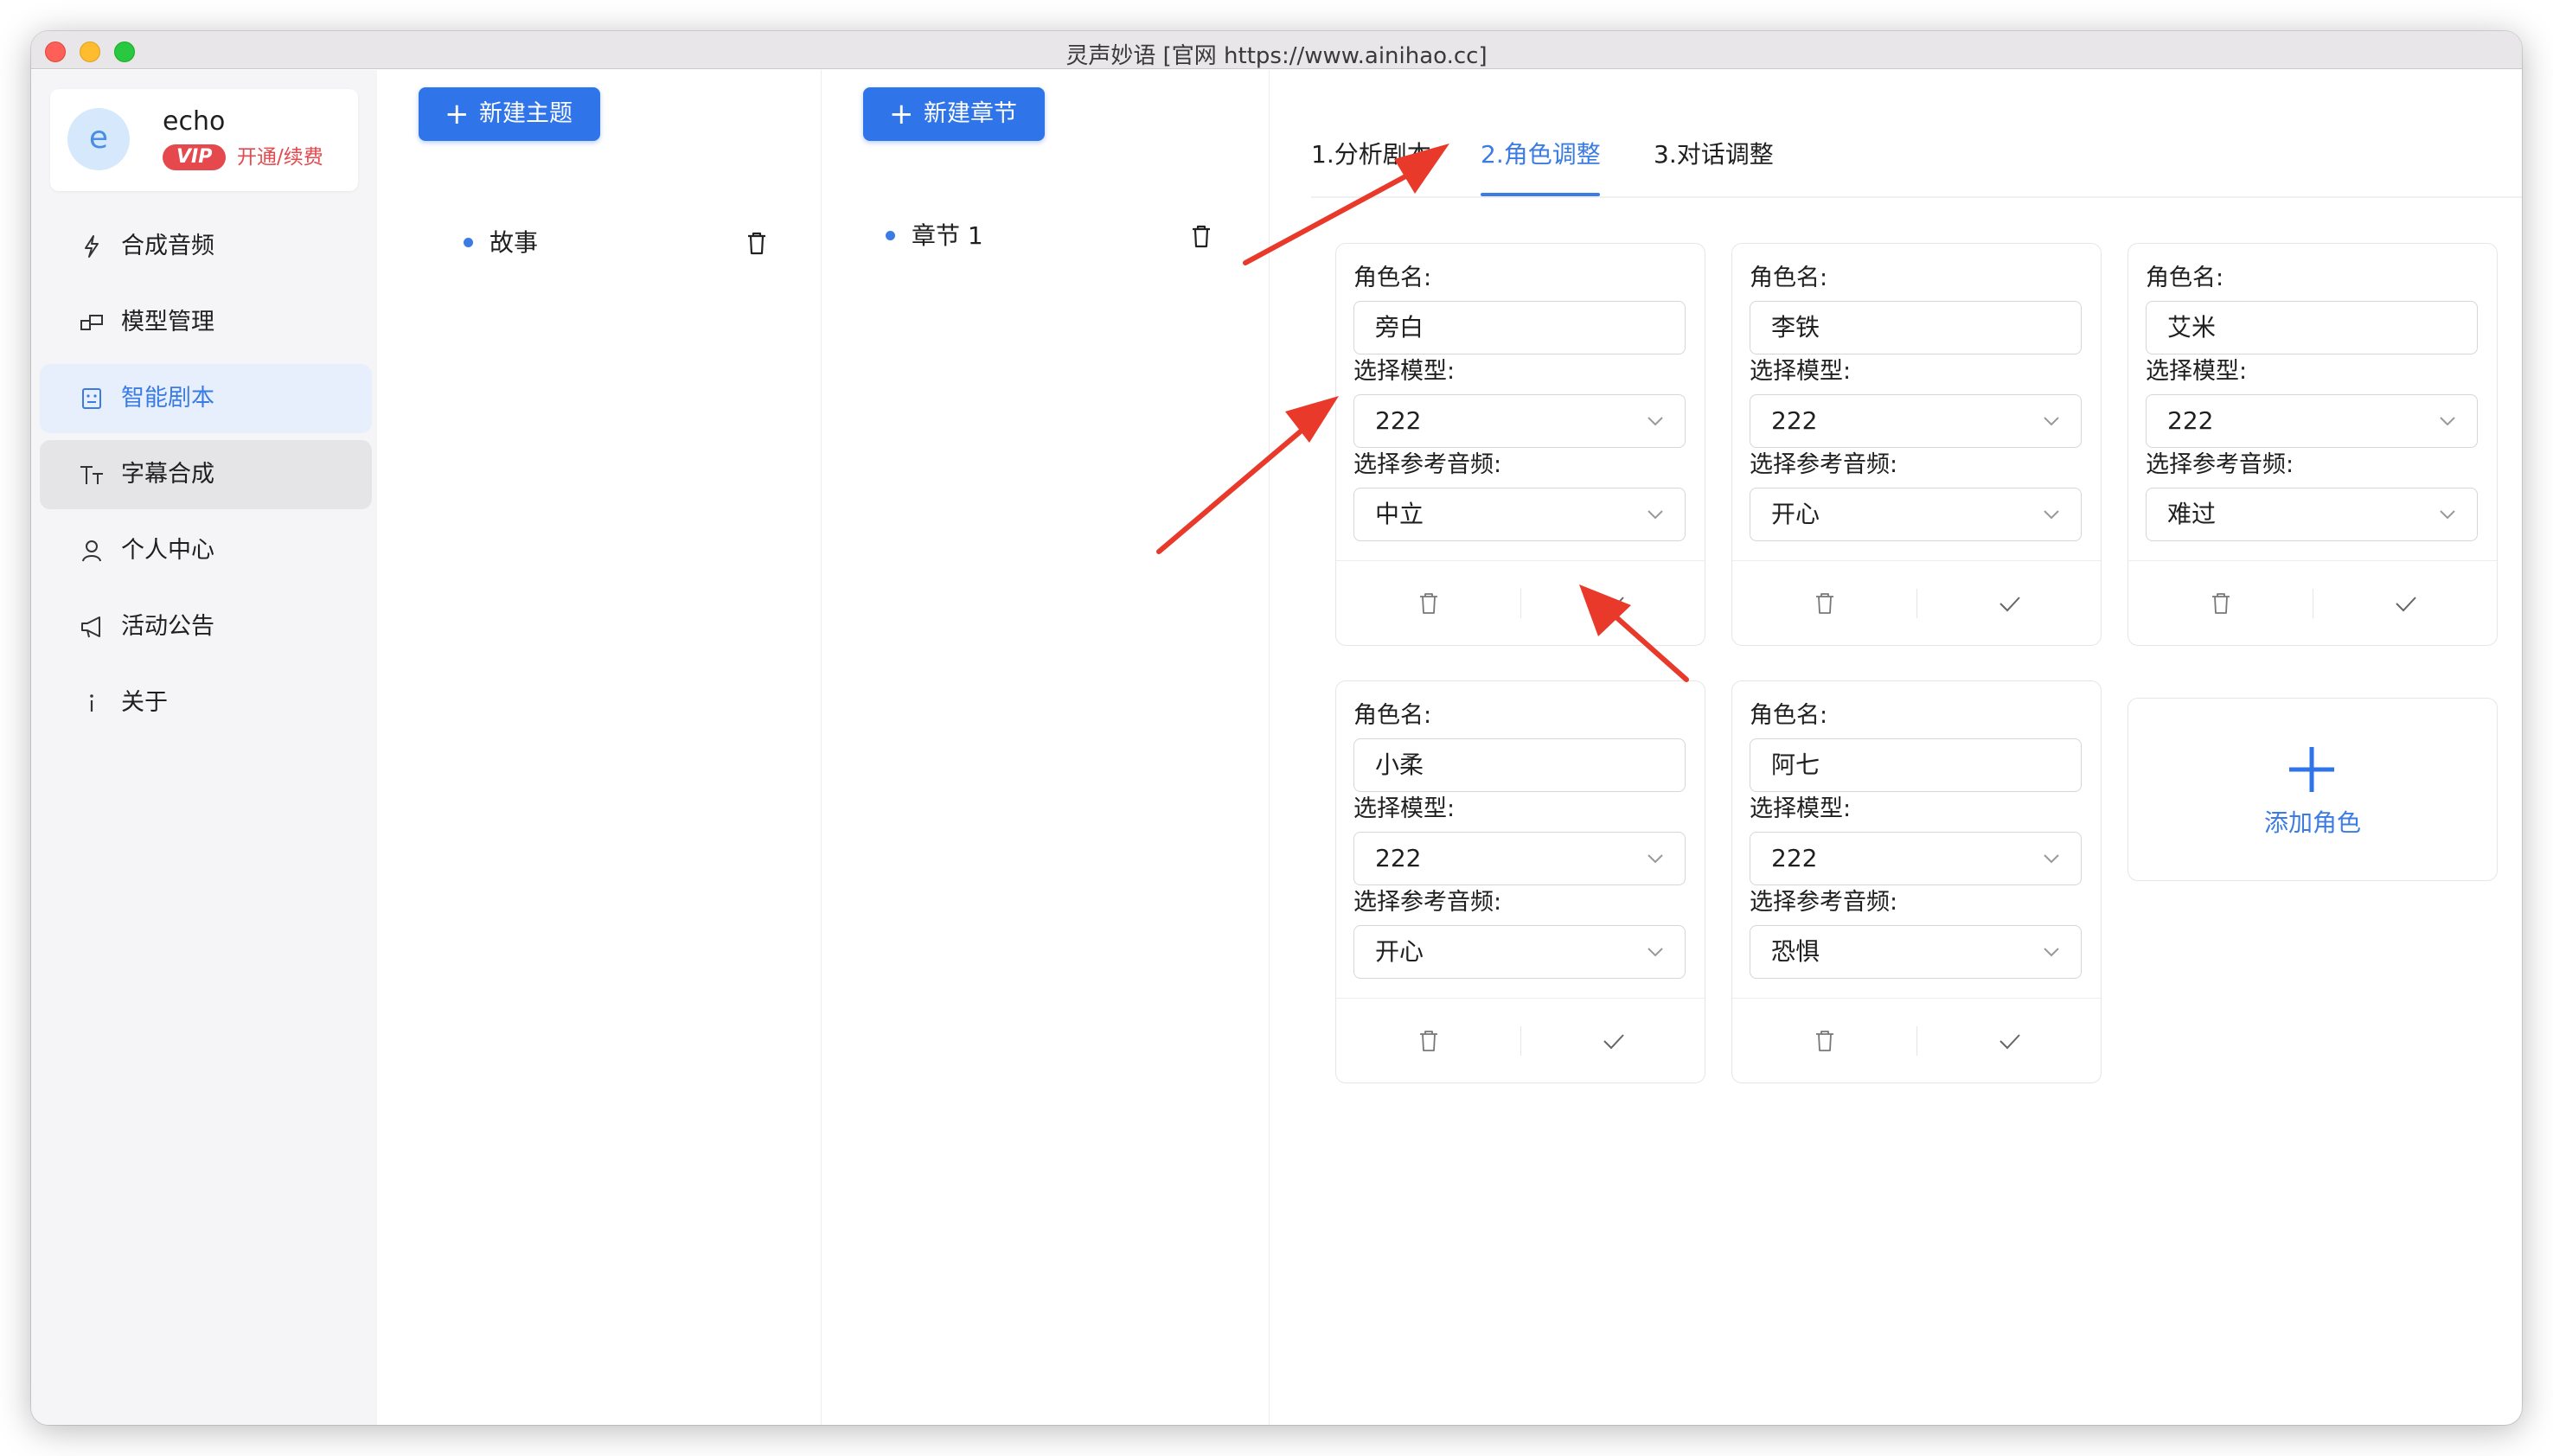  I want to click on user-icon, so click(92, 551).